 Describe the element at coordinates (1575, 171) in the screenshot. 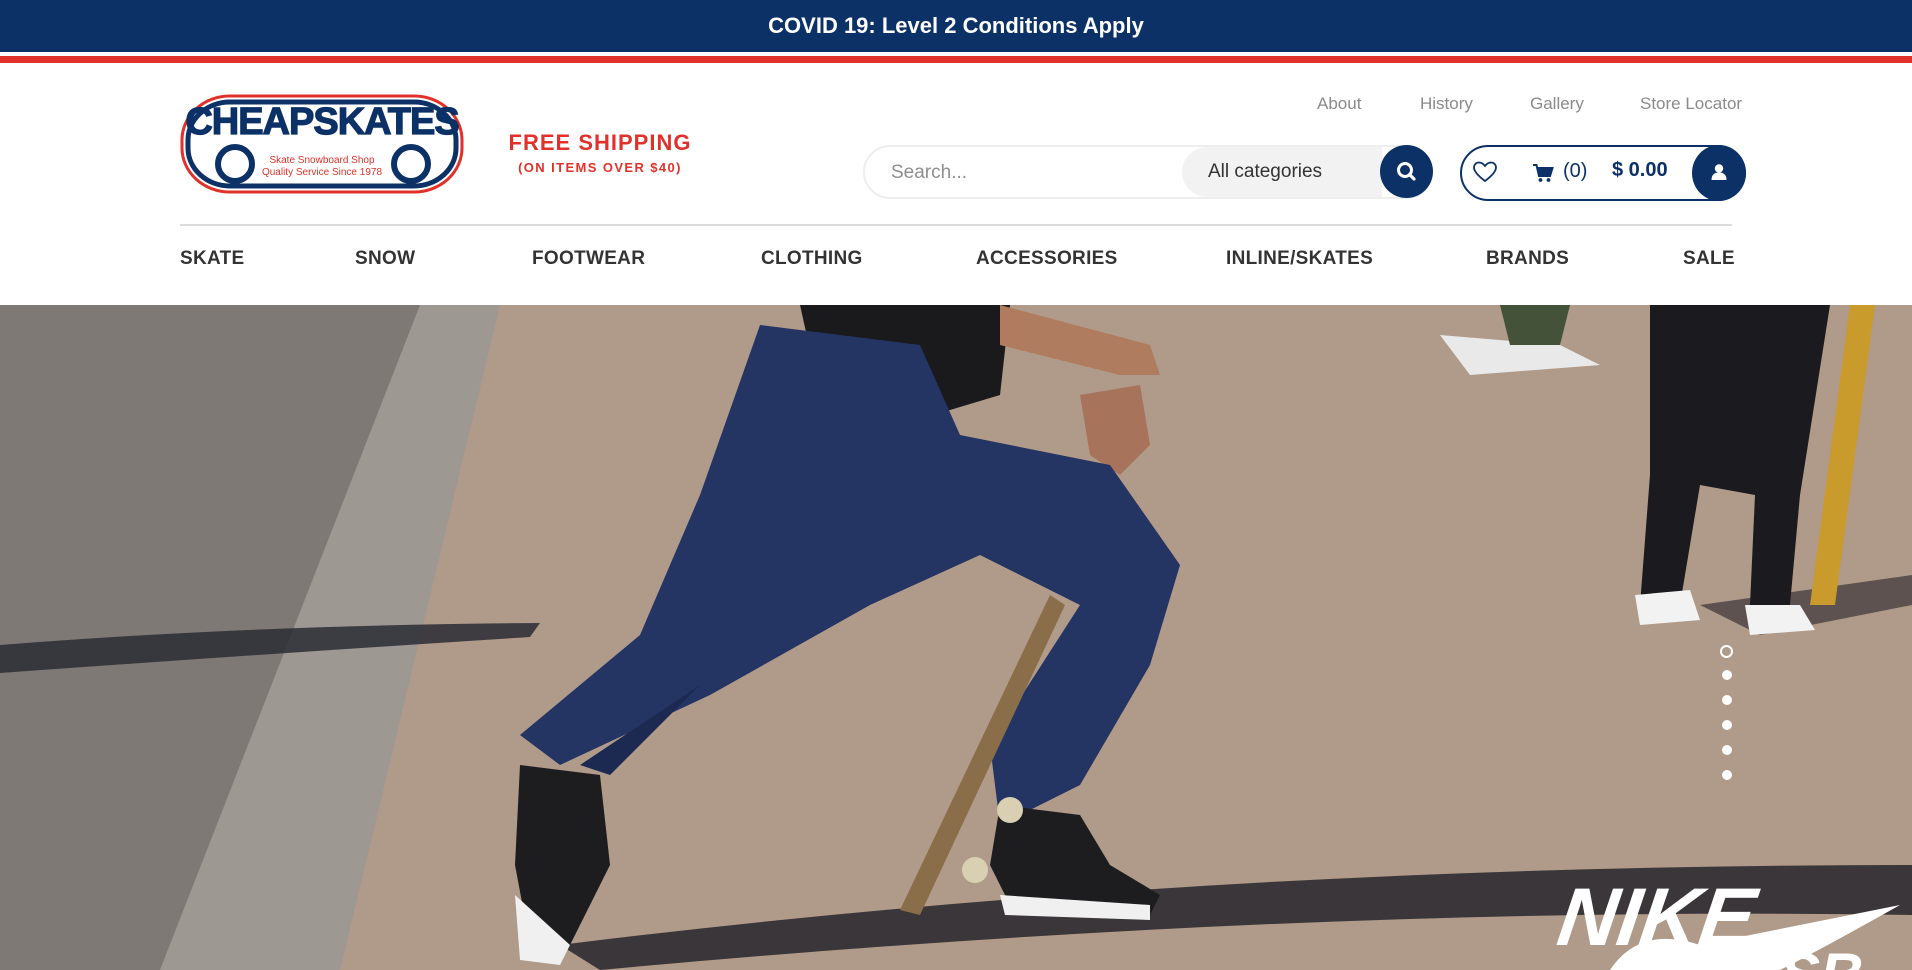

I see `cart-count: (0)` at that location.